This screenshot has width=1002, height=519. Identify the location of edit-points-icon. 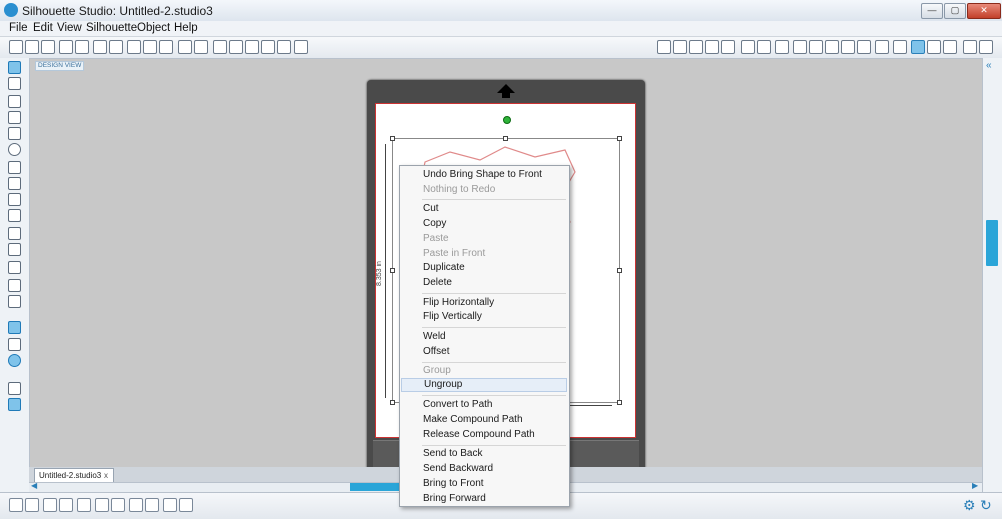
(14, 83).